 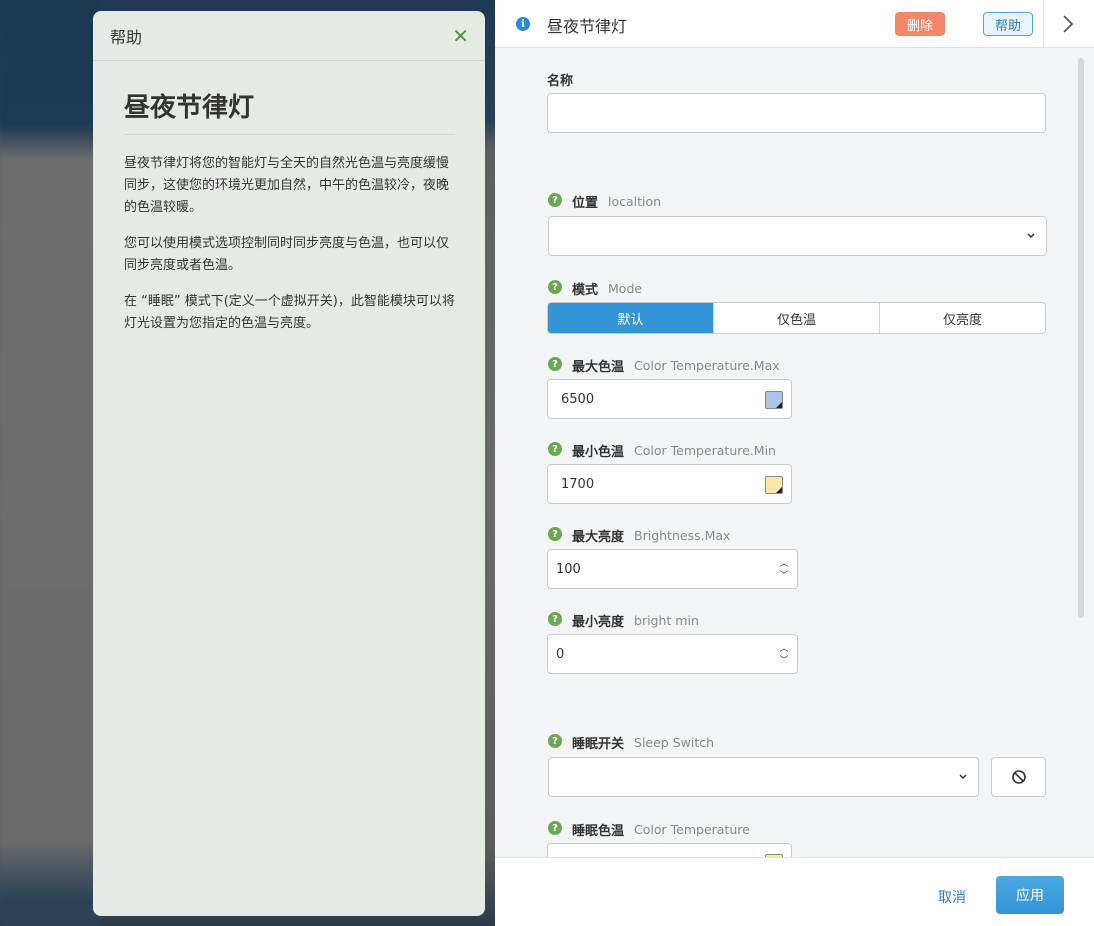 What do you see at coordinates (587, 26) in the screenshot?
I see `panel-title: 昼夜节律灯` at bounding box center [587, 26].